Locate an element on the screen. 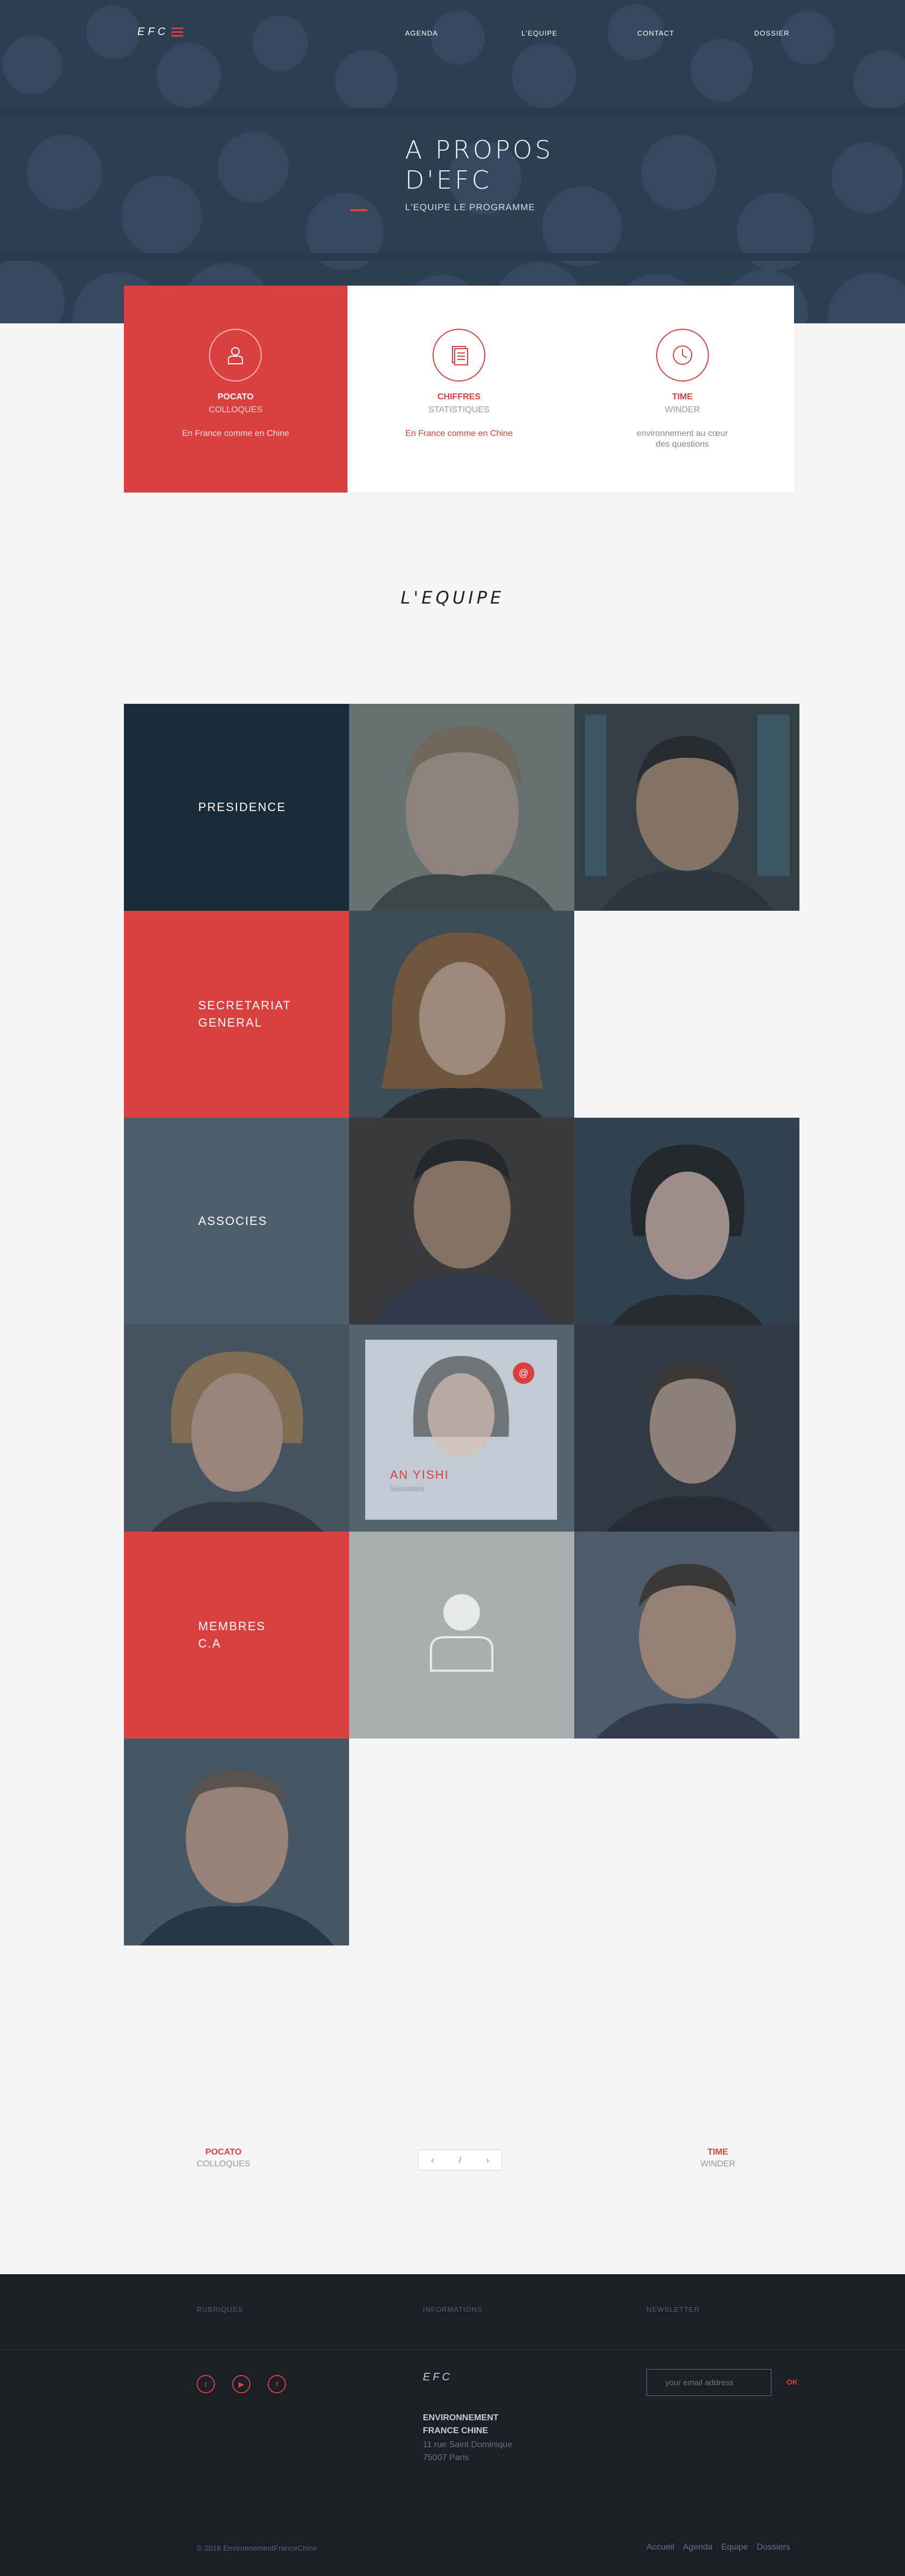 The height and width of the screenshot is (2576, 905). social-links: t ▶ f is located at coordinates (241, 2384).